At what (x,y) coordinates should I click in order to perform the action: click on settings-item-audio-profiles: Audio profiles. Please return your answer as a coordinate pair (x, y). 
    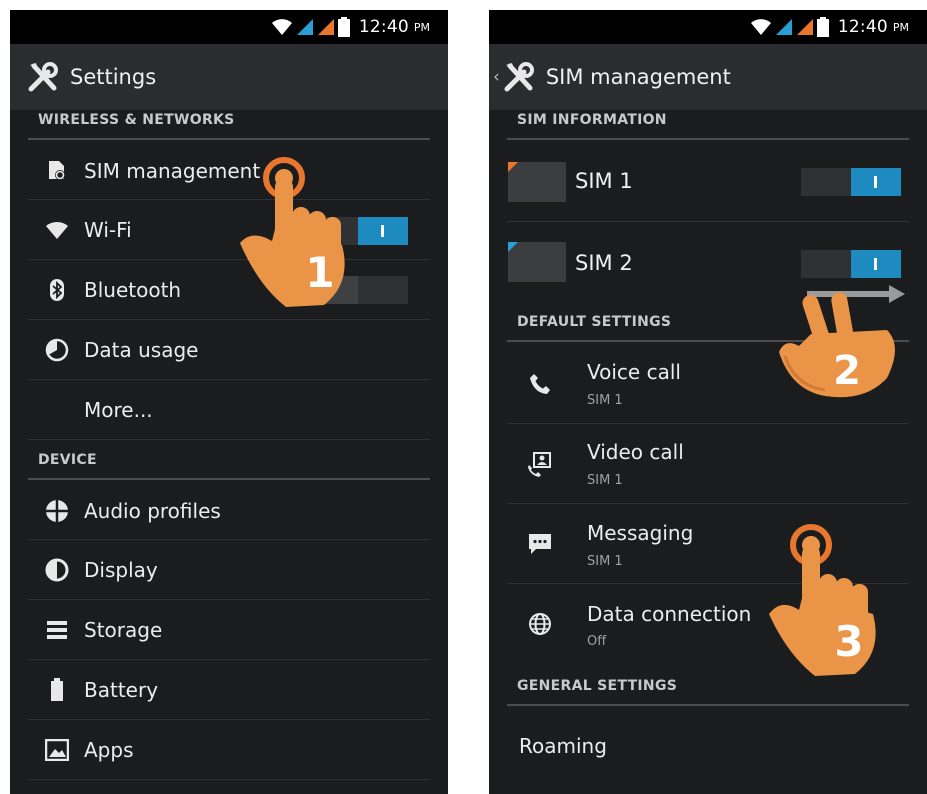
    Looking at the image, I should click on (229, 511).